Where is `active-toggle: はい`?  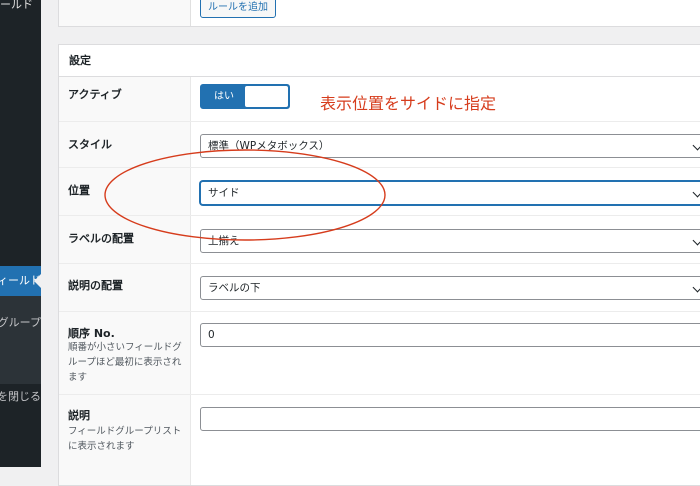 active-toggle: はい is located at coordinates (245, 96).